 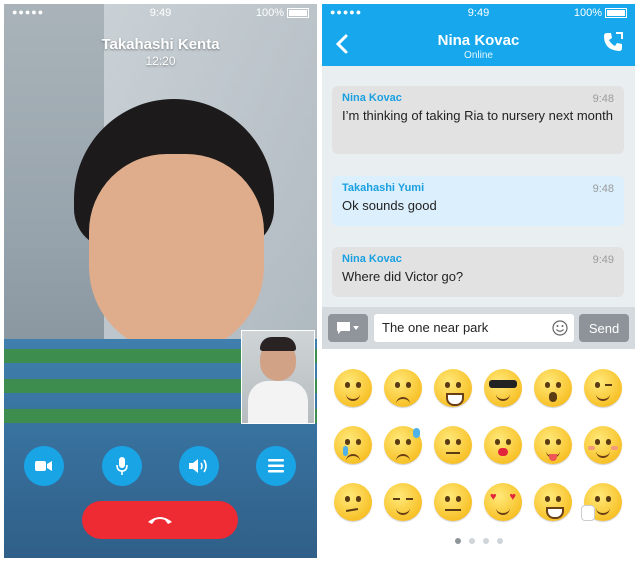 I want to click on compose-bar: The one near park Send, so click(x=478, y=328).